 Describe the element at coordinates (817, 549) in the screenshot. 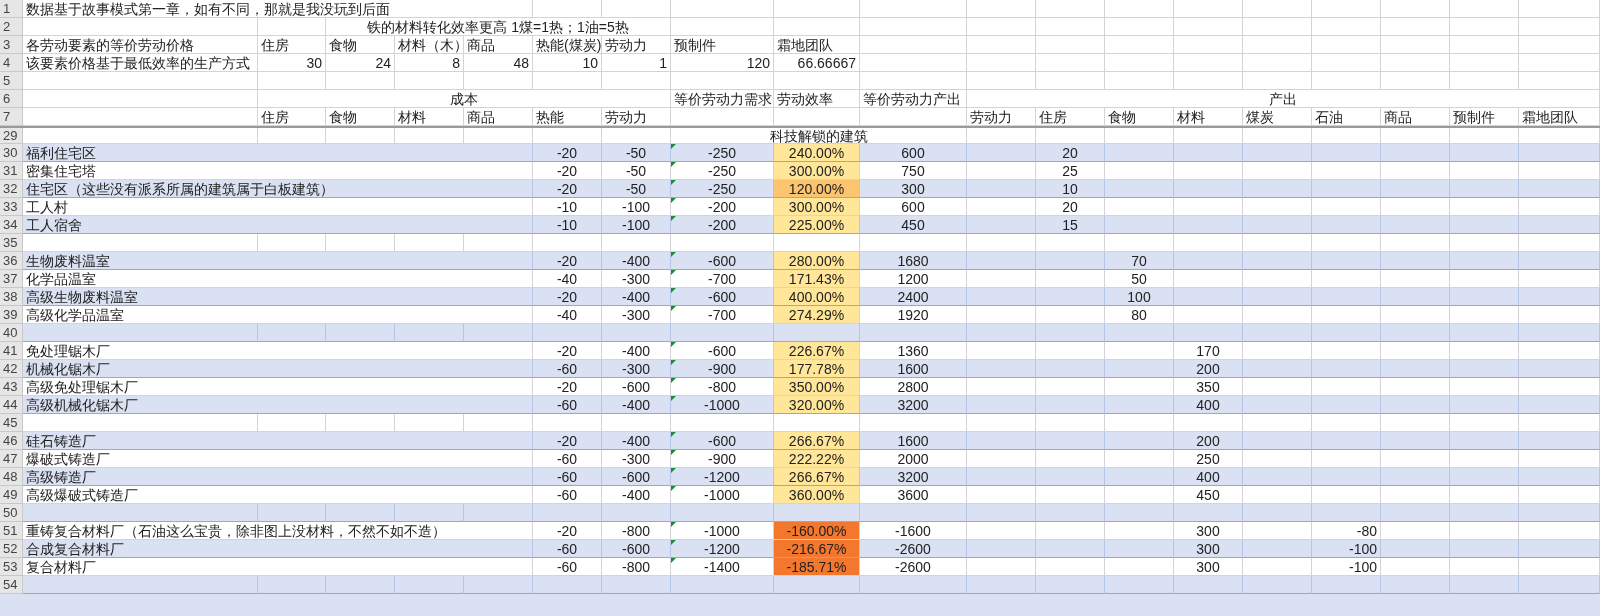

I see `table-cell: -216.67%` at that location.